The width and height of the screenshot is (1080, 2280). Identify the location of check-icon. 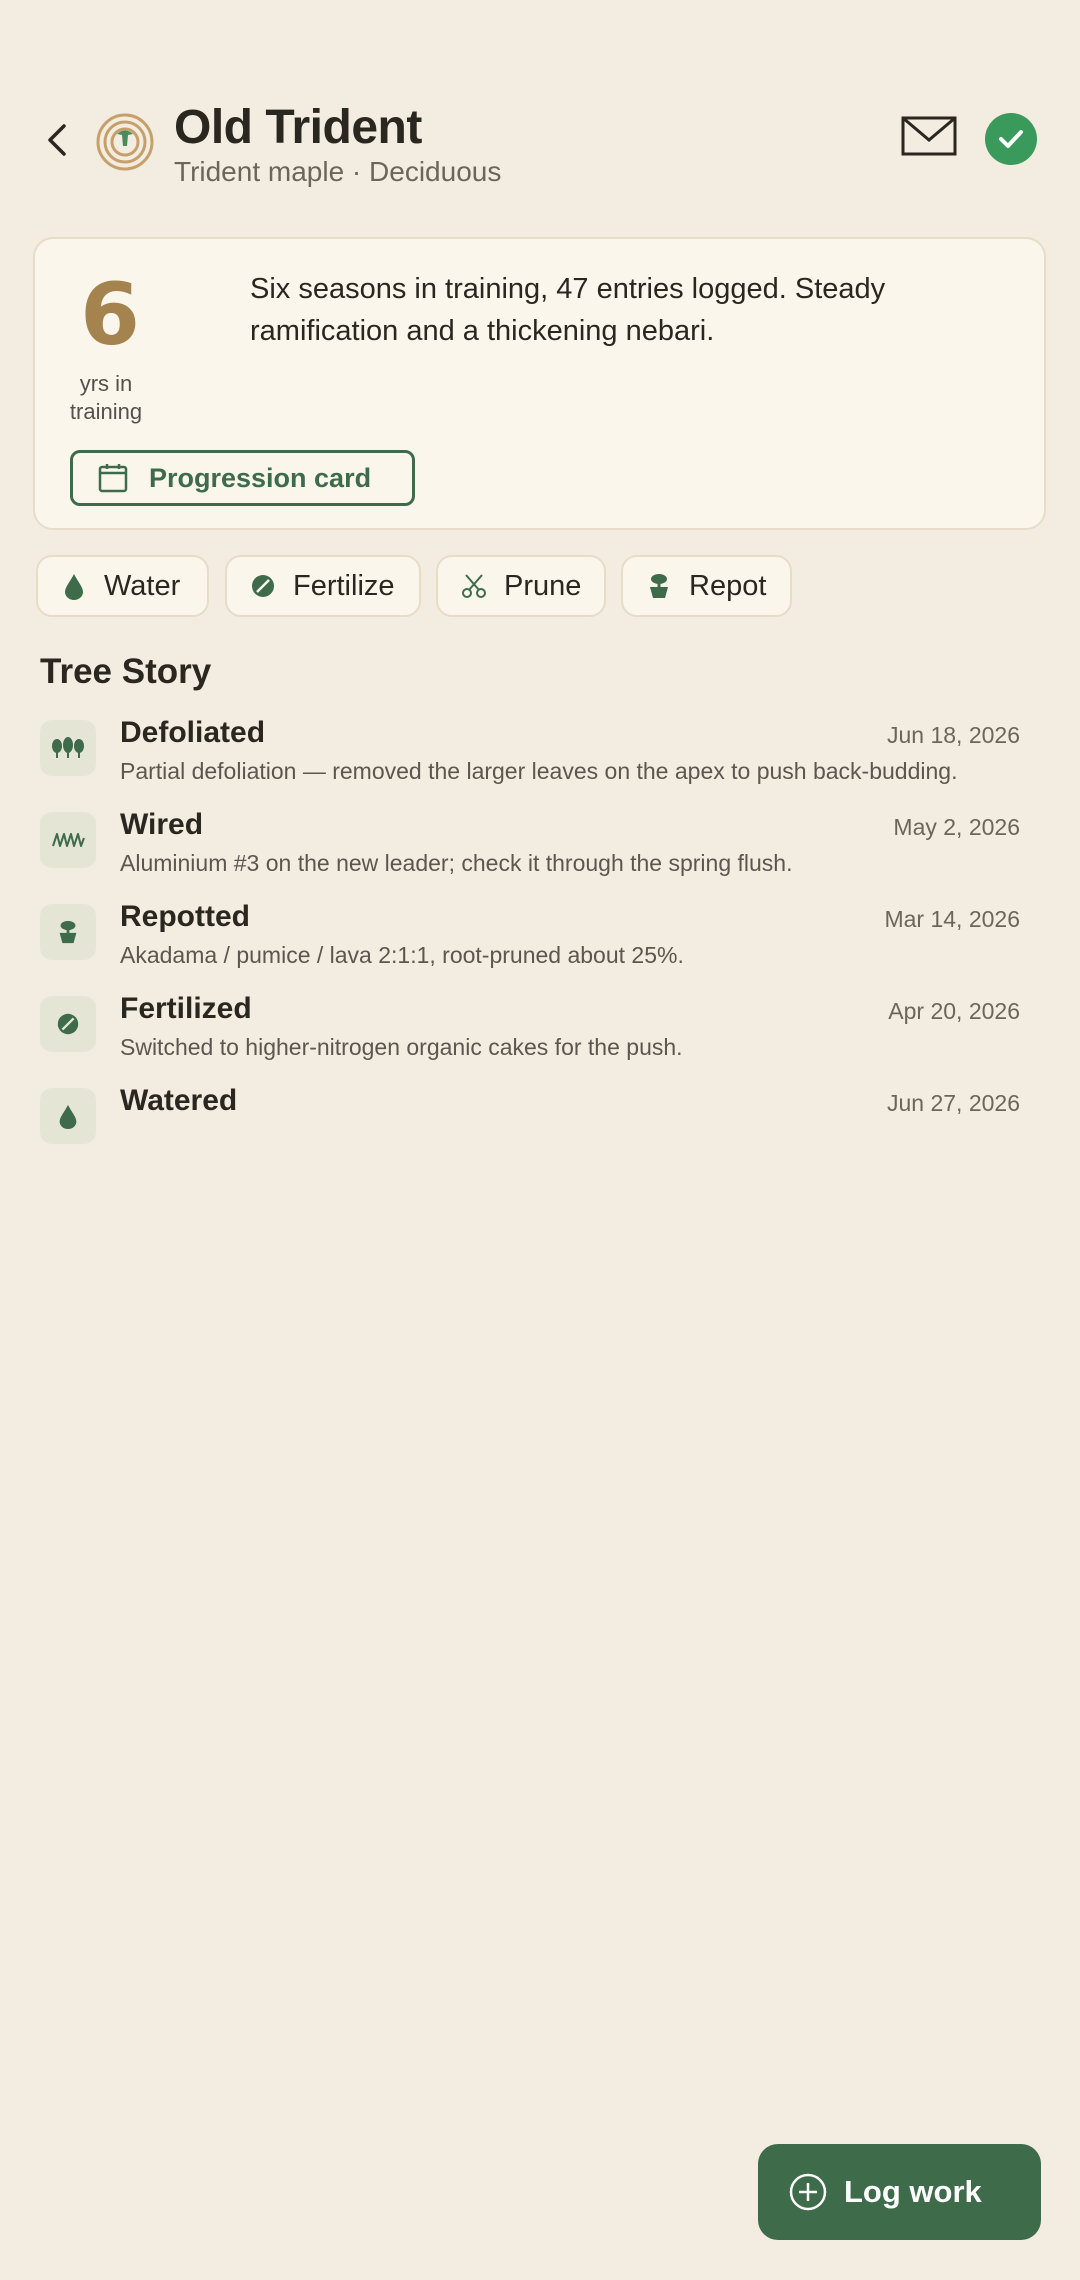
(1011, 139).